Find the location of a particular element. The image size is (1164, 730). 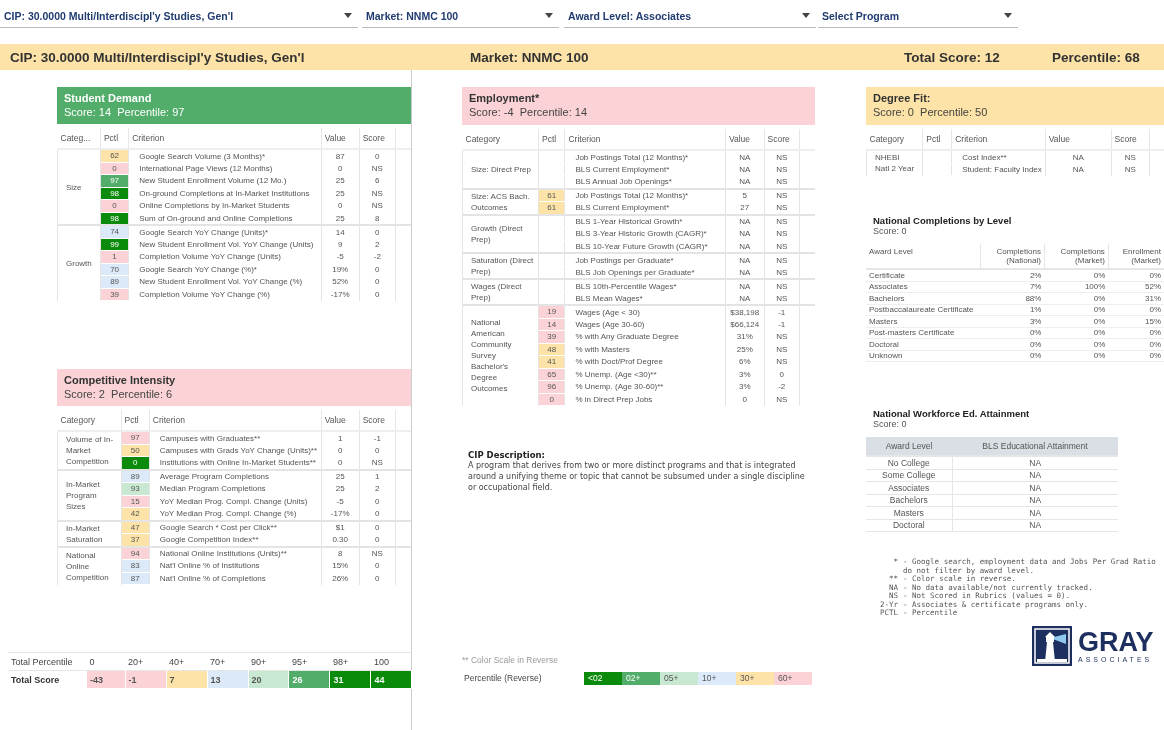

criterion-cell: YoY Median Prog. Compl. Change (Units) is located at coordinates (235, 501).